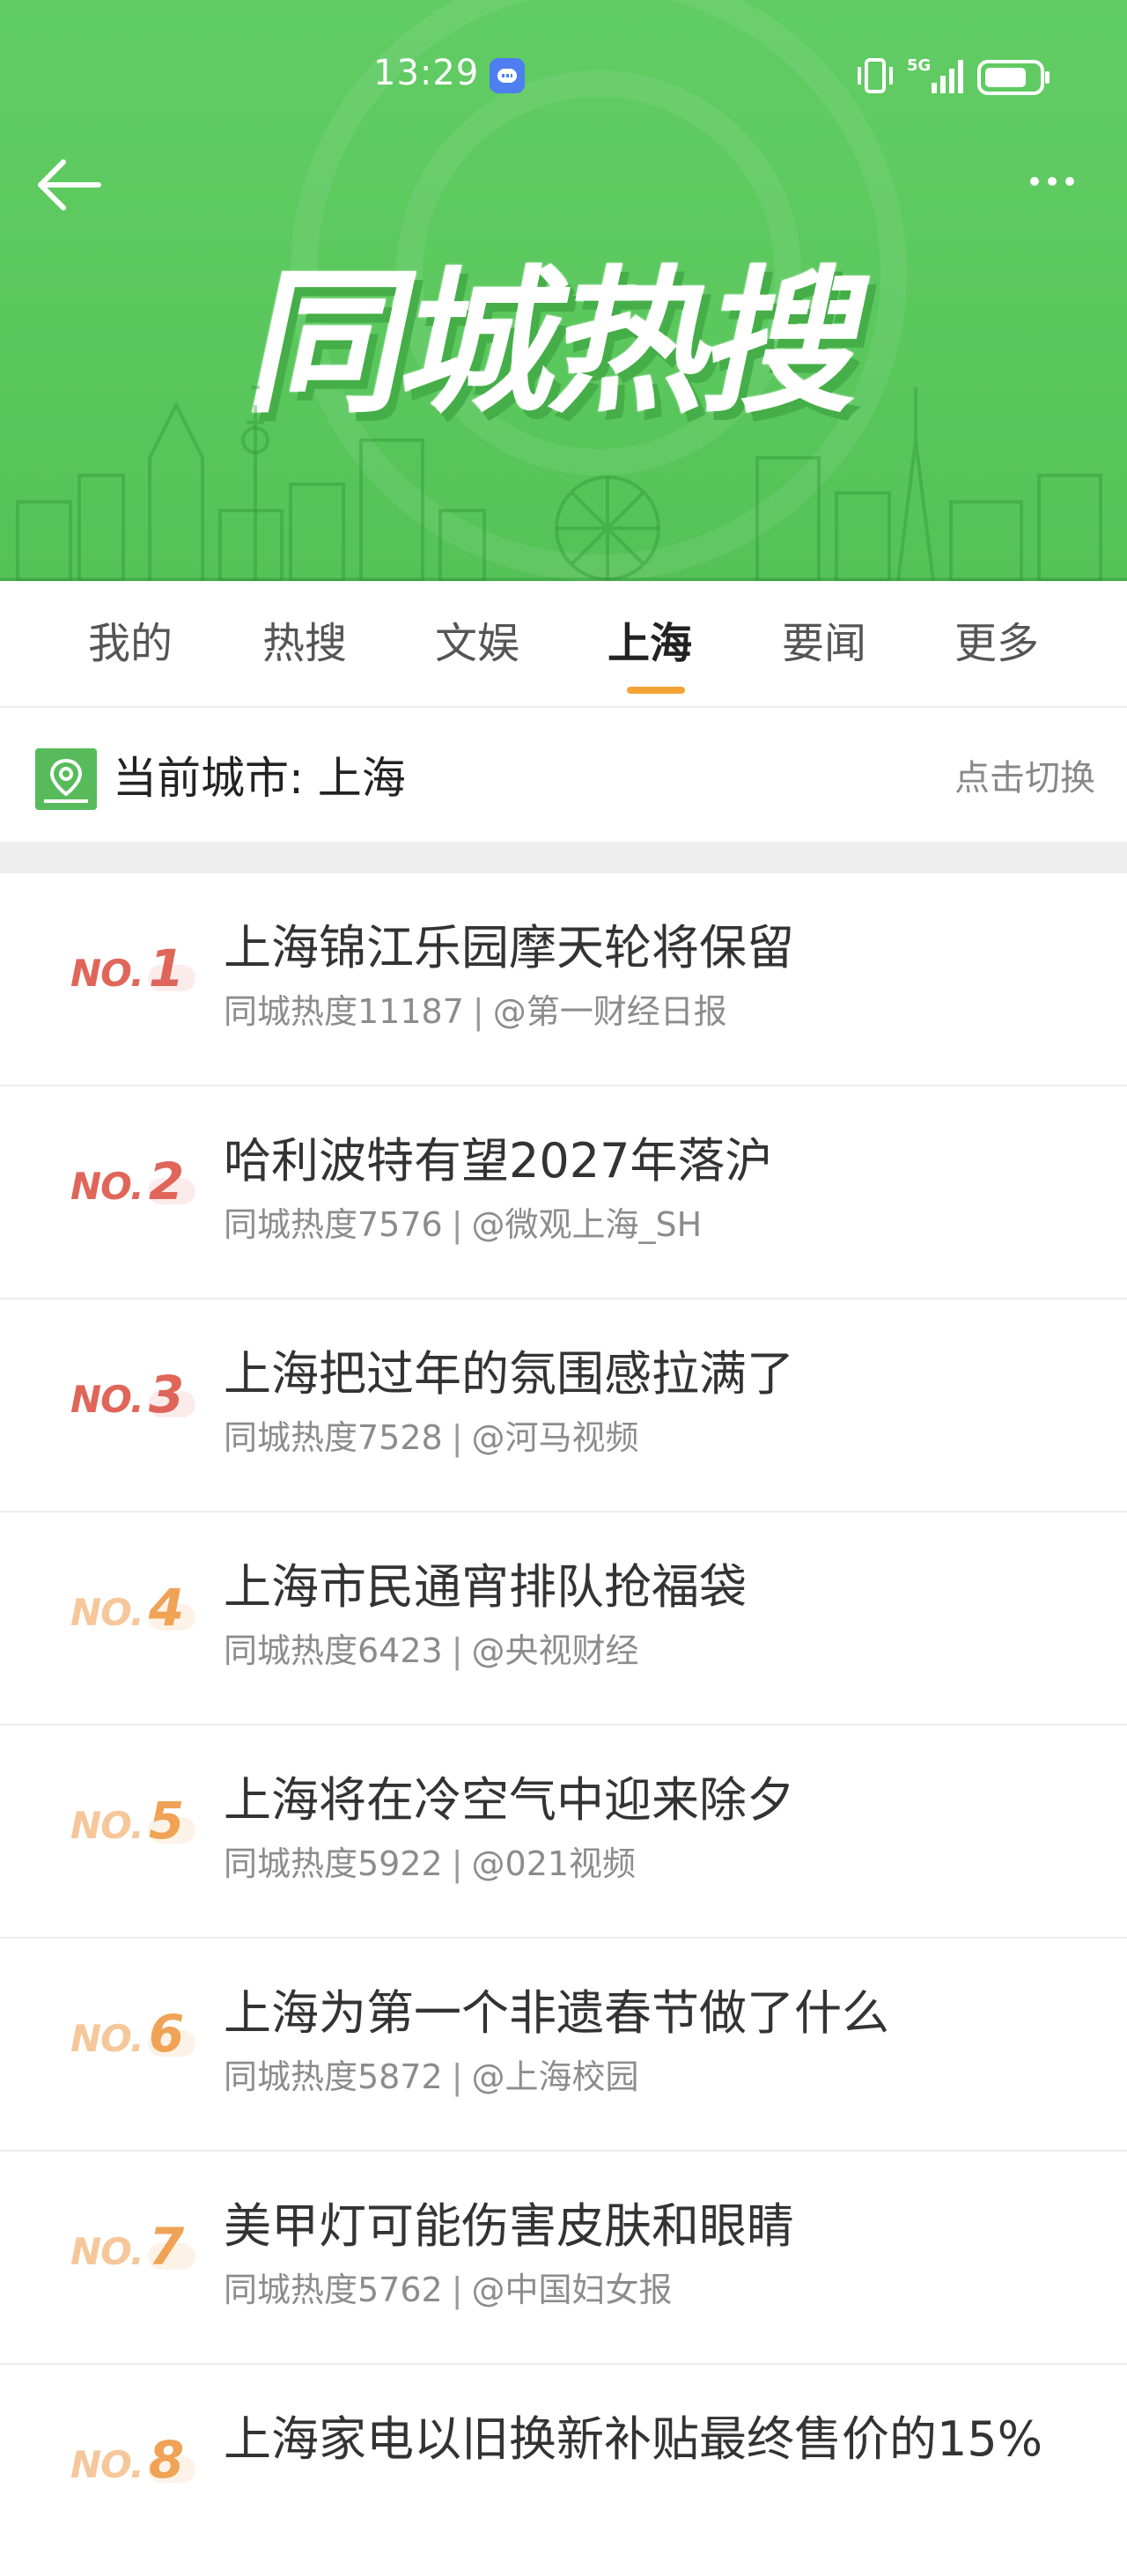 Image resolution: width=1127 pixels, height=2576 pixels. I want to click on item-meta, so click(232, 2495).